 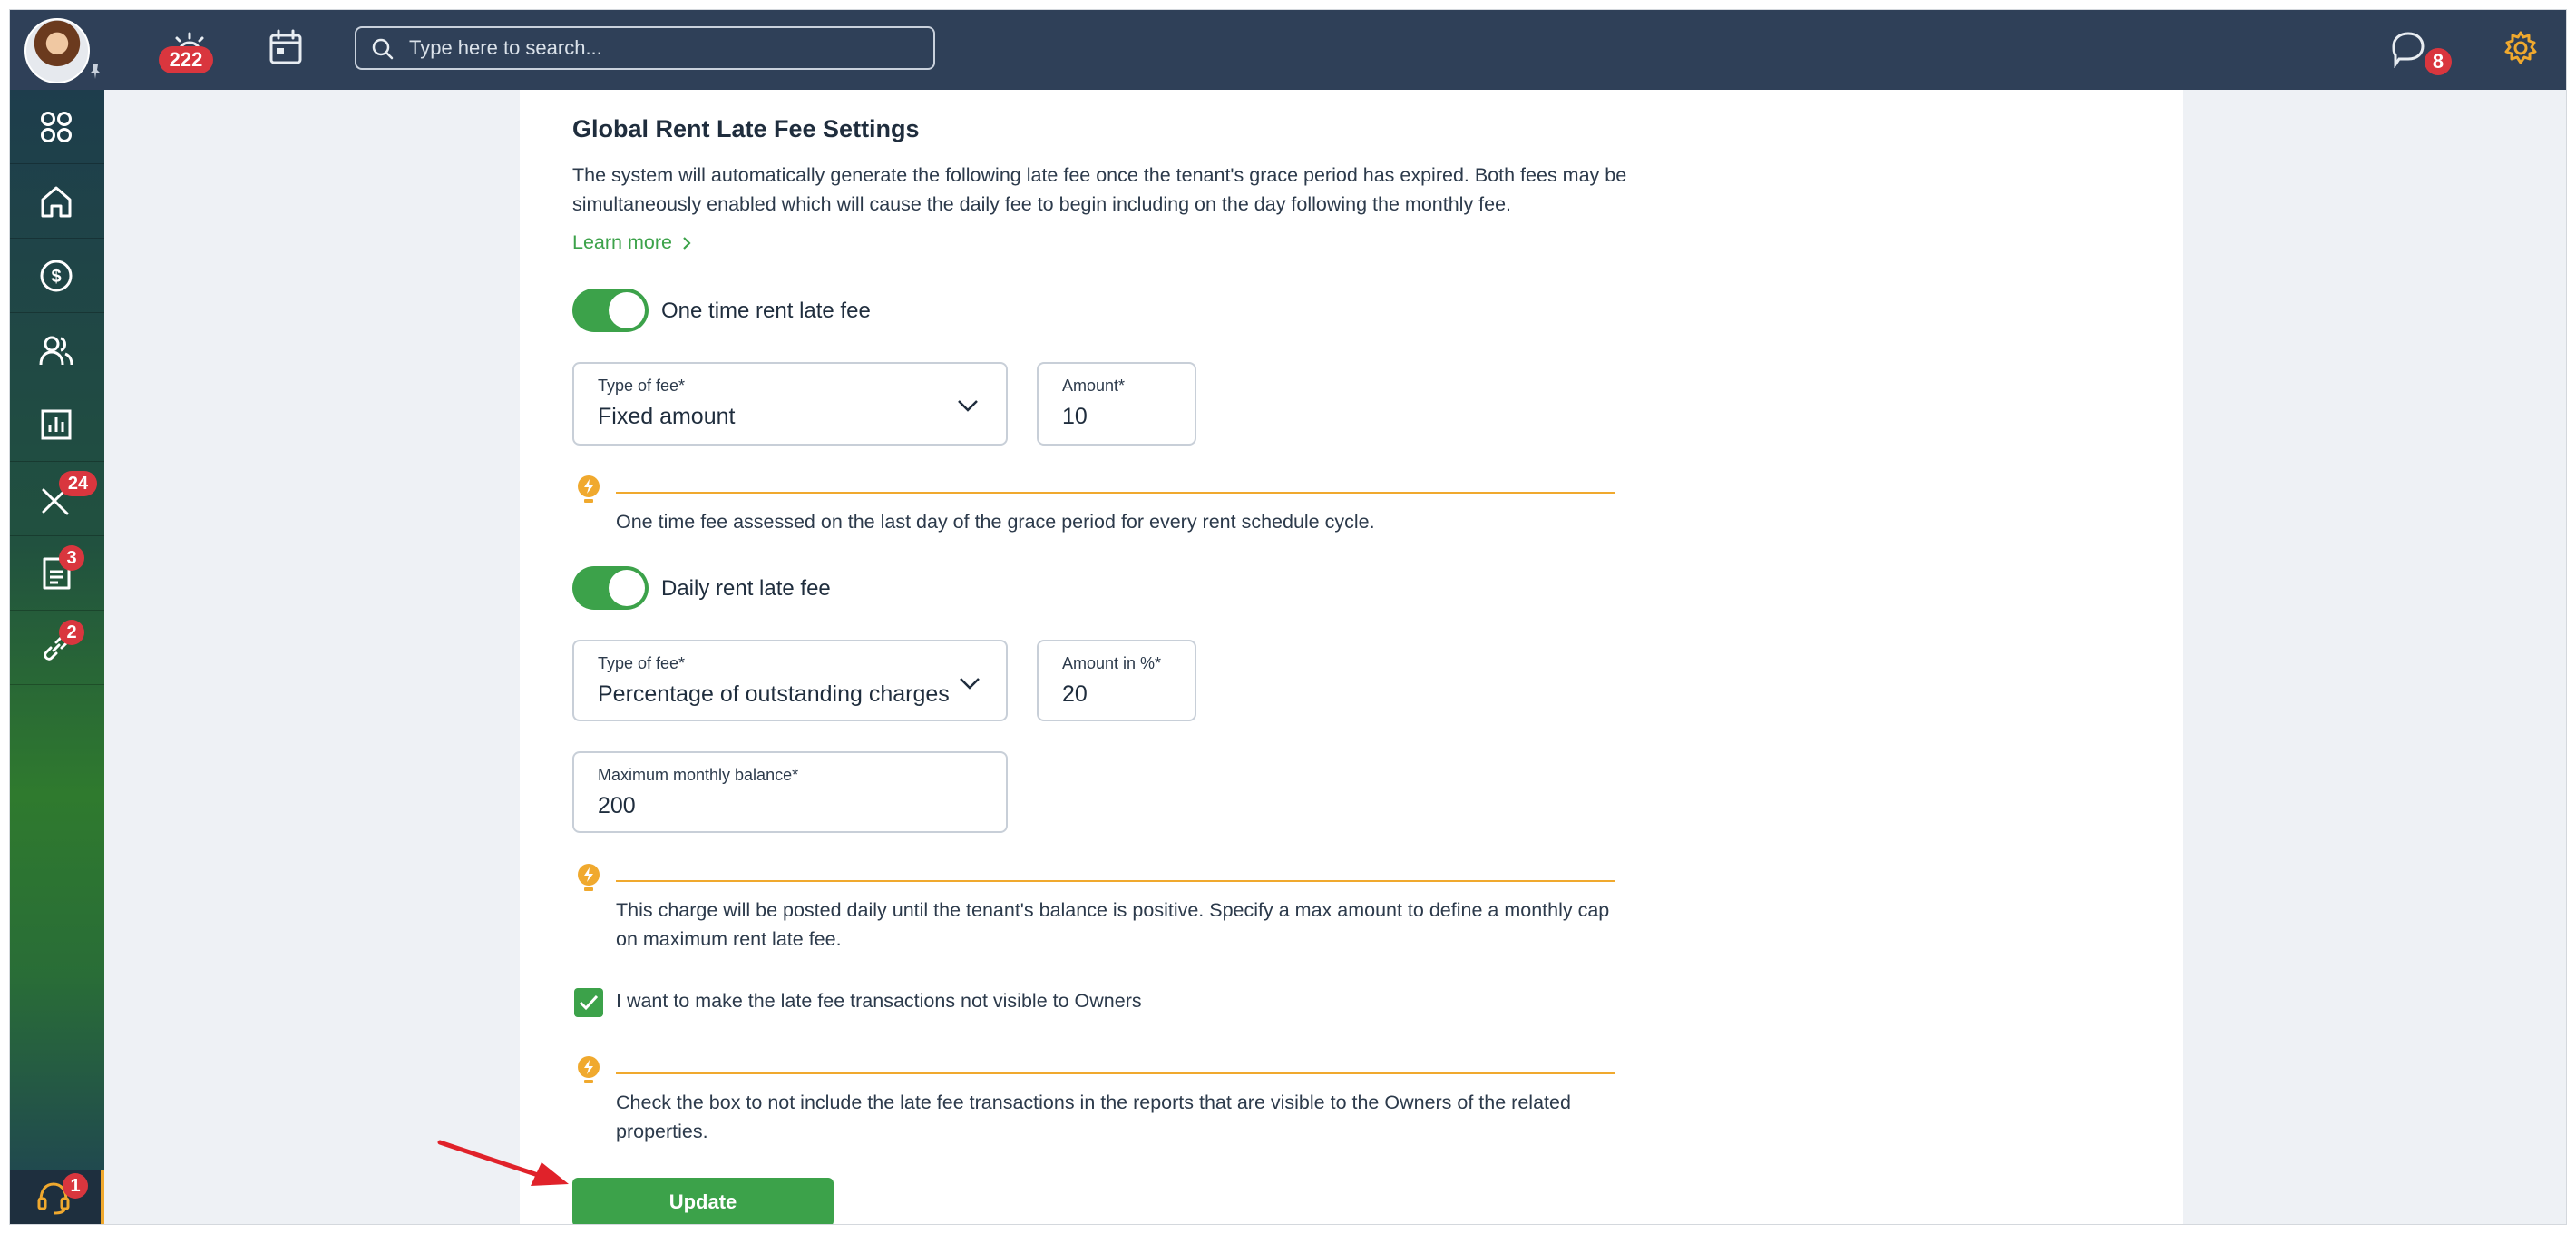 I want to click on learn-more-label: Learn more, so click(x=622, y=242).